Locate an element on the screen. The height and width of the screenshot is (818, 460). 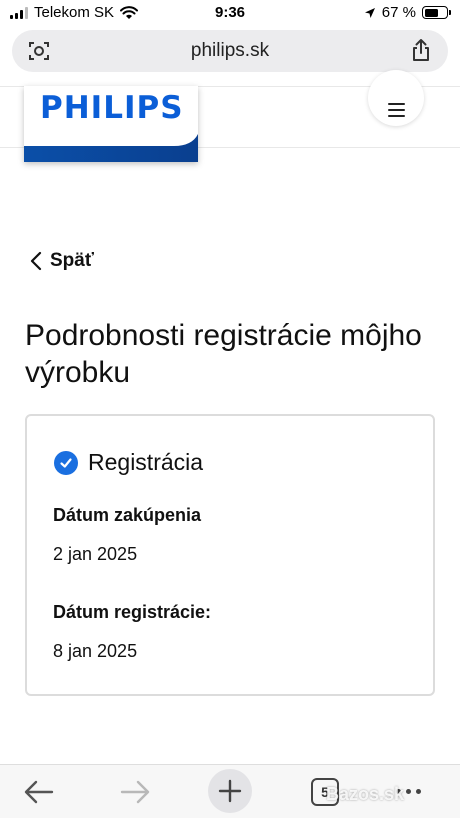
purchase-date-value: 2 jan 2025 is located at coordinates (95, 554).